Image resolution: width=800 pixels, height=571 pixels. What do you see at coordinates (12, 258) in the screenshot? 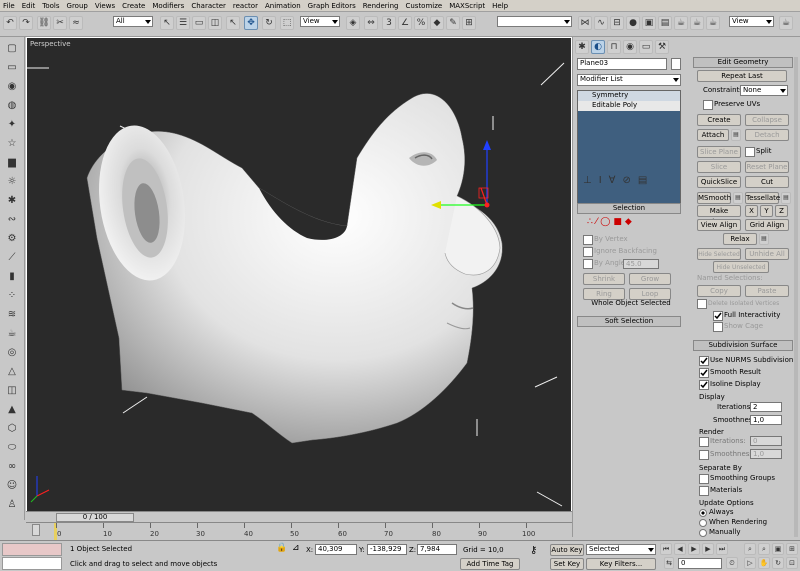
I see `bone-icon: ⟋` at bounding box center [12, 258].